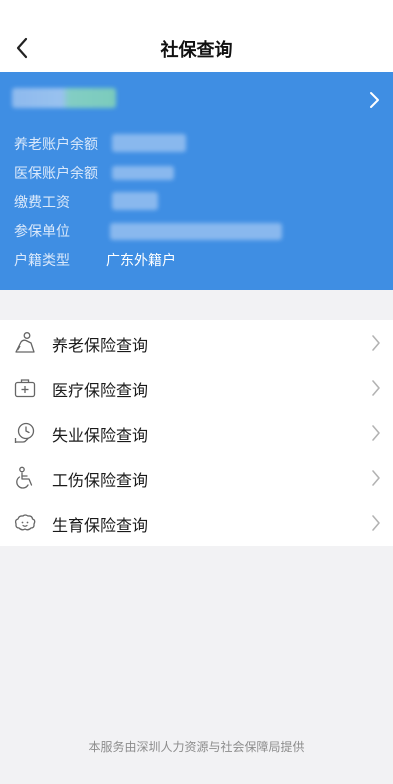  I want to click on menu-label-medical: 医疗保险查询, so click(100, 390).